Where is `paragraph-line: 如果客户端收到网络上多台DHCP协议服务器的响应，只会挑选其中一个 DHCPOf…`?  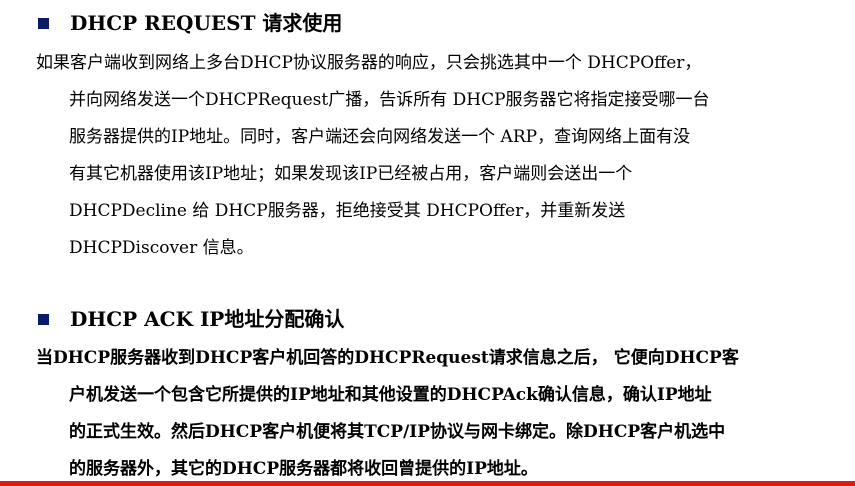 paragraph-line: 如果客户端收到网络上多台DHCP协议服务器的响应，只会挑选其中一个 DHCPOf… is located at coordinates (369, 63).